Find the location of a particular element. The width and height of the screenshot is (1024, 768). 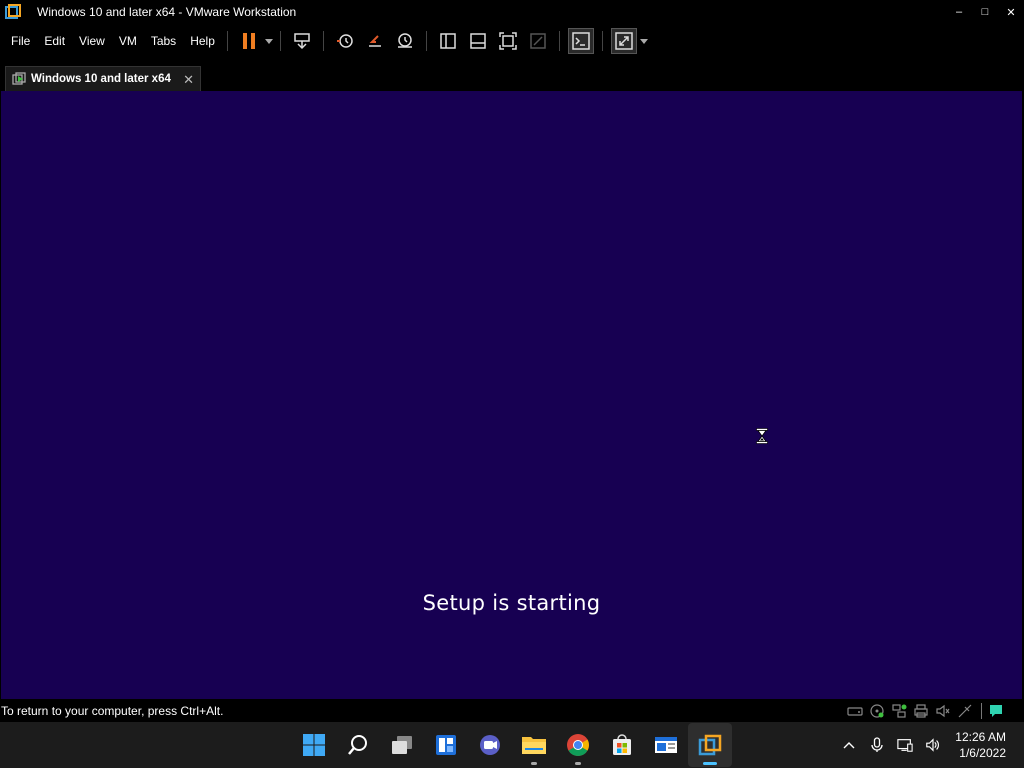

close-button: ✕ is located at coordinates (1011, 12).